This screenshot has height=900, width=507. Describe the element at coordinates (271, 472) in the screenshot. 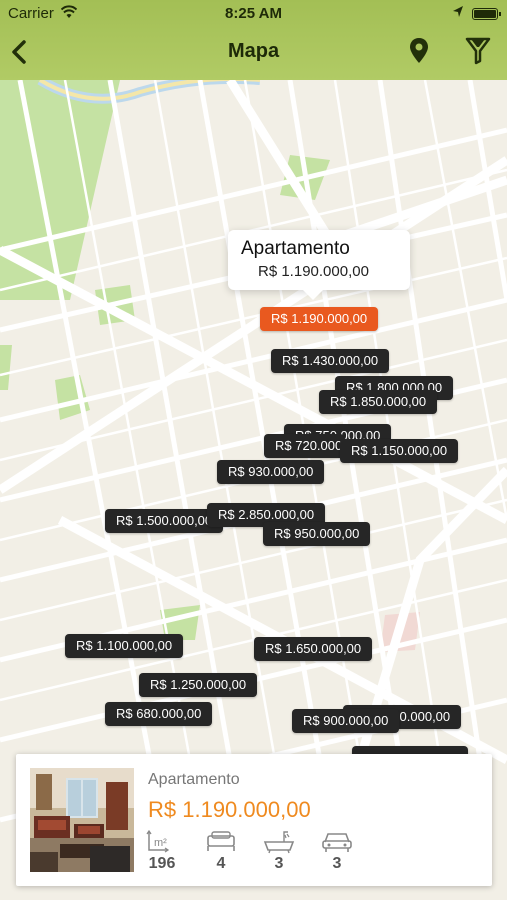

I see `price-marker: R$ 930.000,00` at that location.